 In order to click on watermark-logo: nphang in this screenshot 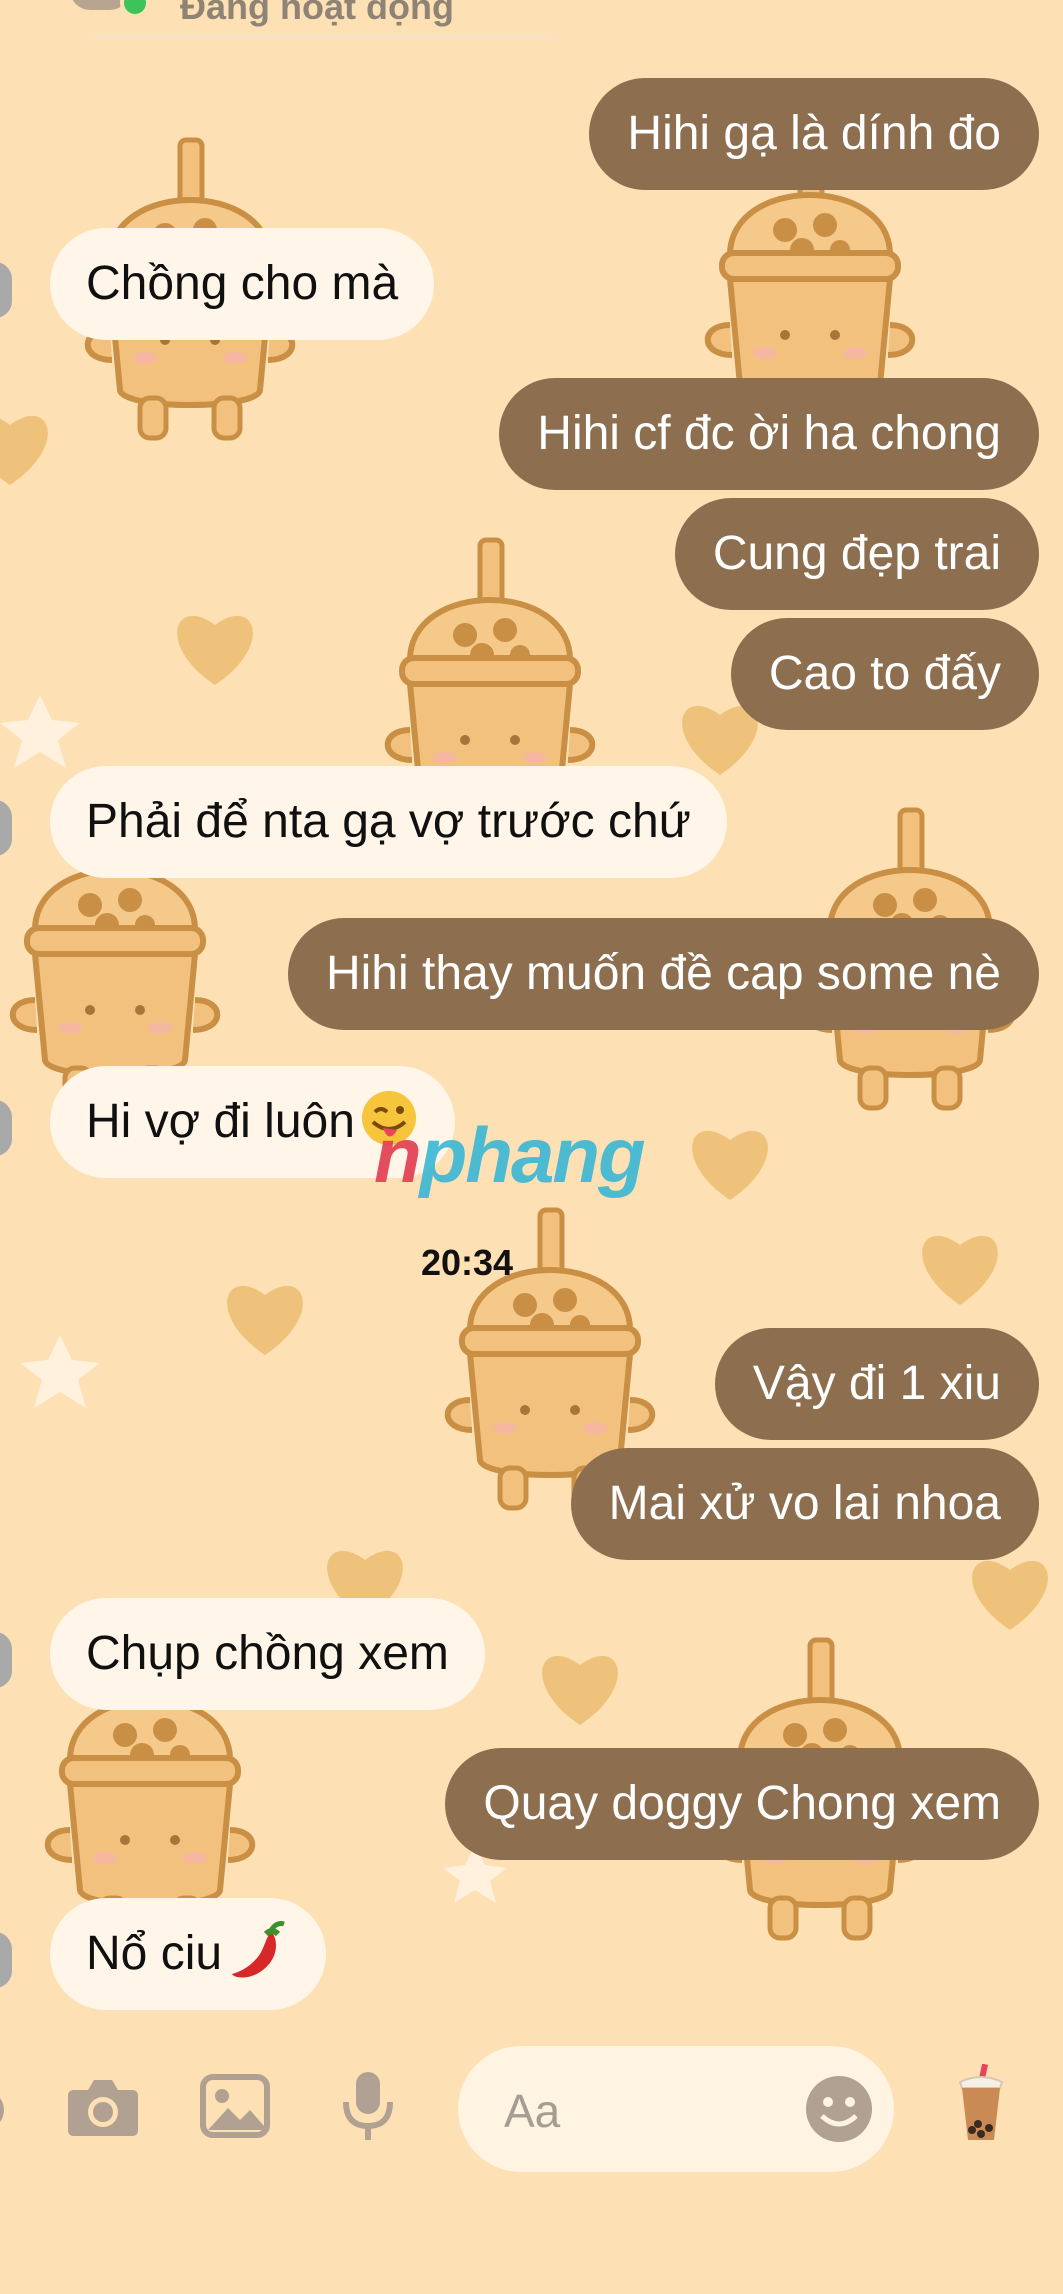, I will do `click(510, 1155)`.